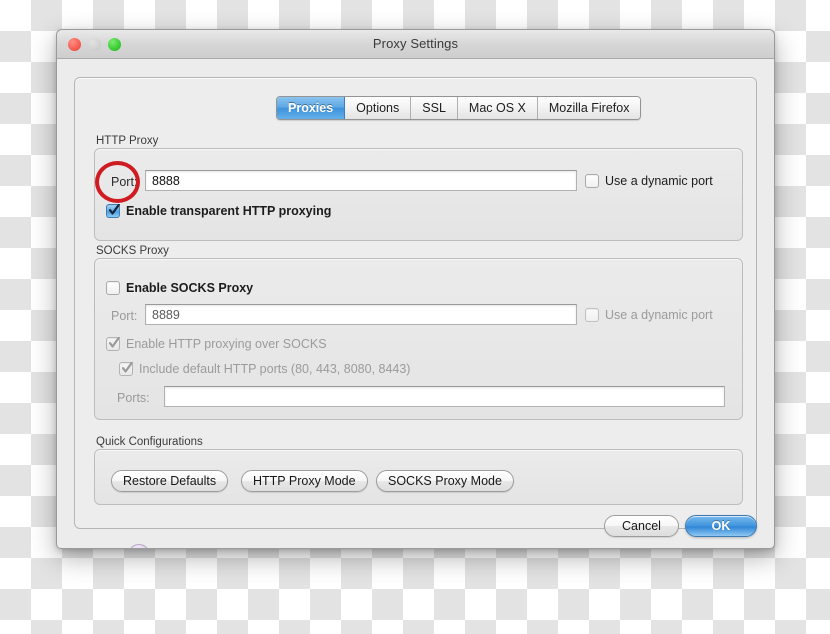  What do you see at coordinates (434, 108) in the screenshot?
I see `tab-ssl: SSL` at bounding box center [434, 108].